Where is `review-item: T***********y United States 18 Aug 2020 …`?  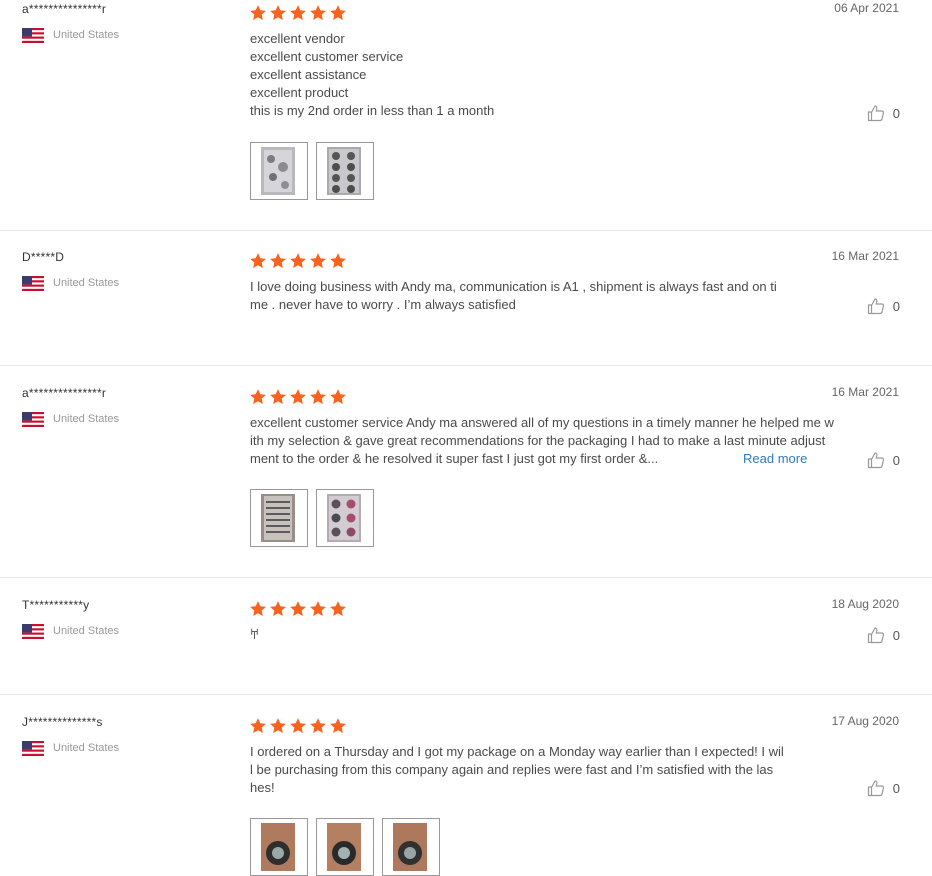 review-item: T***********y United States 18 Aug 2020 … is located at coordinates (466, 645).